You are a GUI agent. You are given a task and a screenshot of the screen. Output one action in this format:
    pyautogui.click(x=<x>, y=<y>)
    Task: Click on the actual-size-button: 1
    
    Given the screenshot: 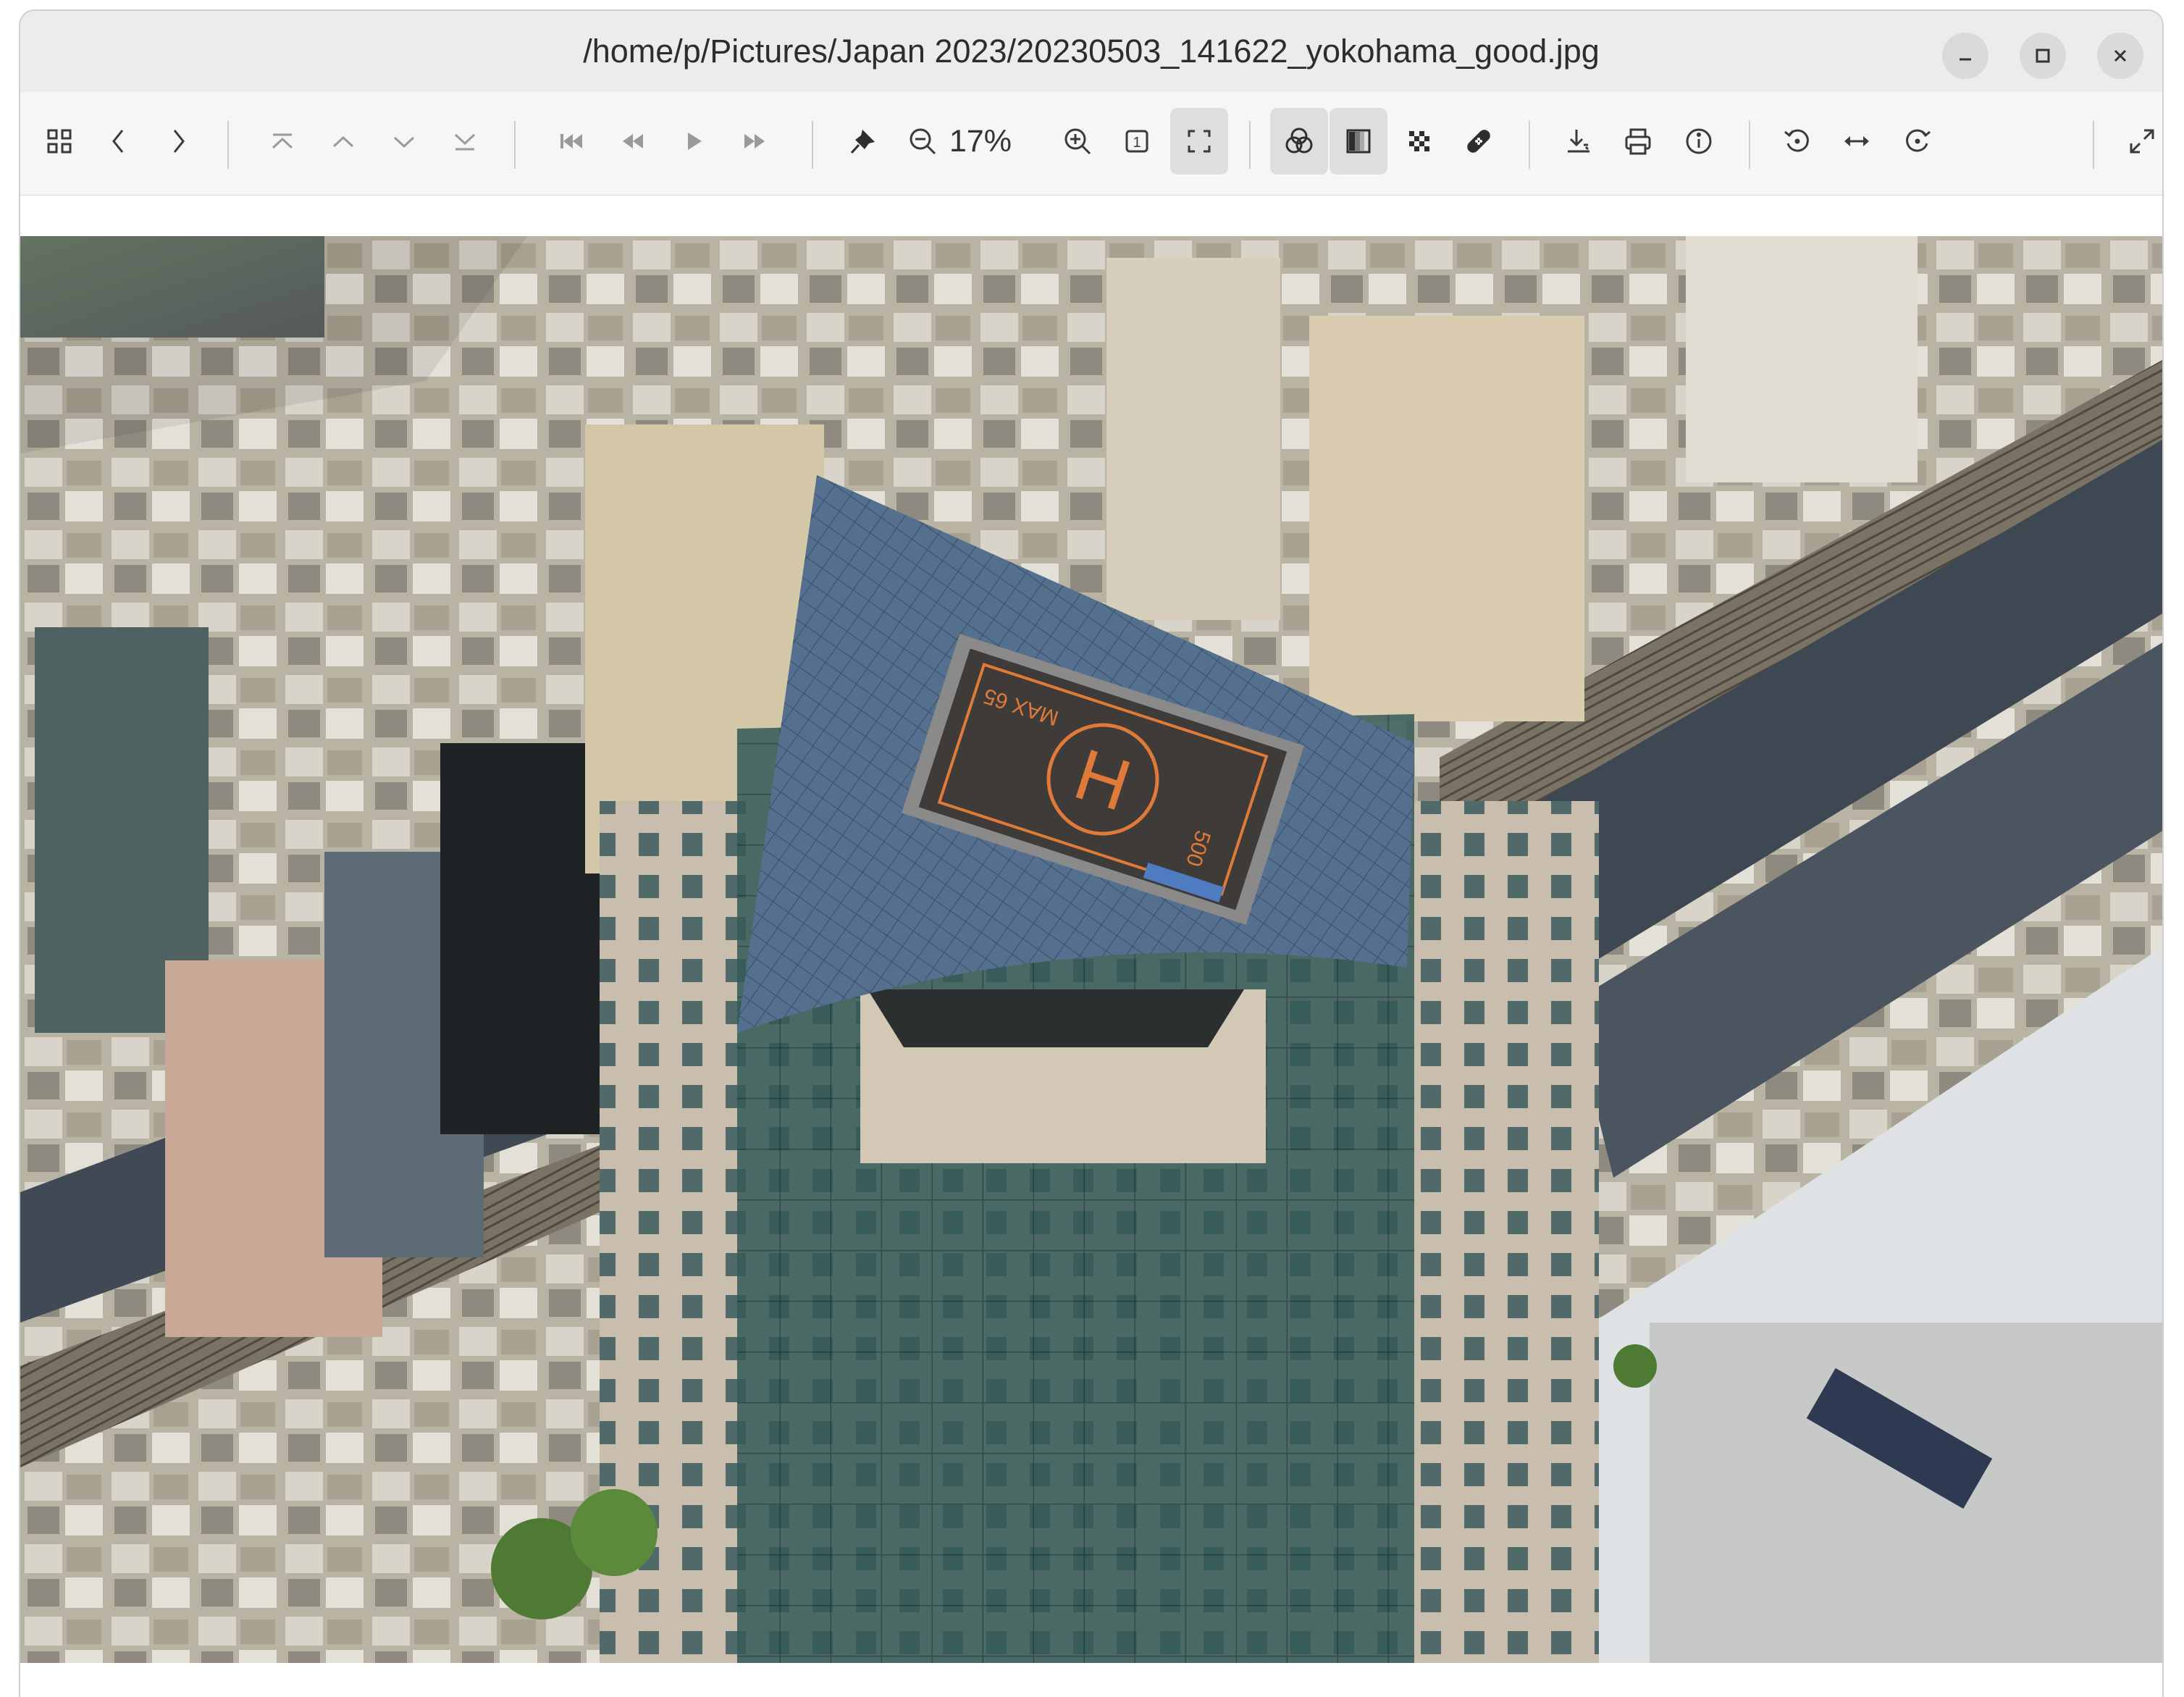 What is the action you would take?
    pyautogui.click(x=1137, y=141)
    